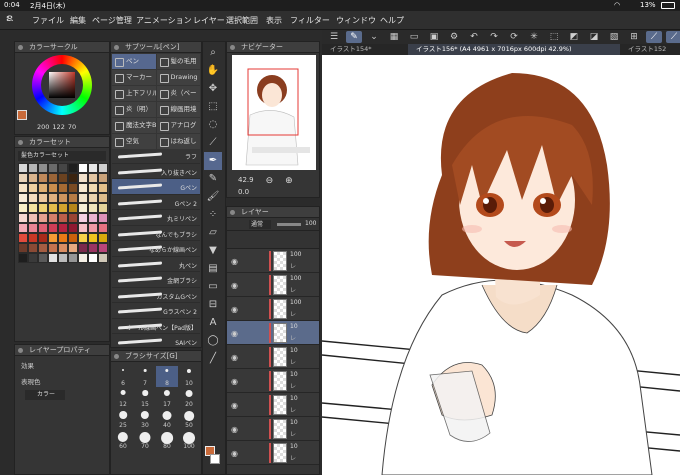 The height and width of the screenshot is (475, 680). I want to click on invert-icon: ◩, so click(574, 37).